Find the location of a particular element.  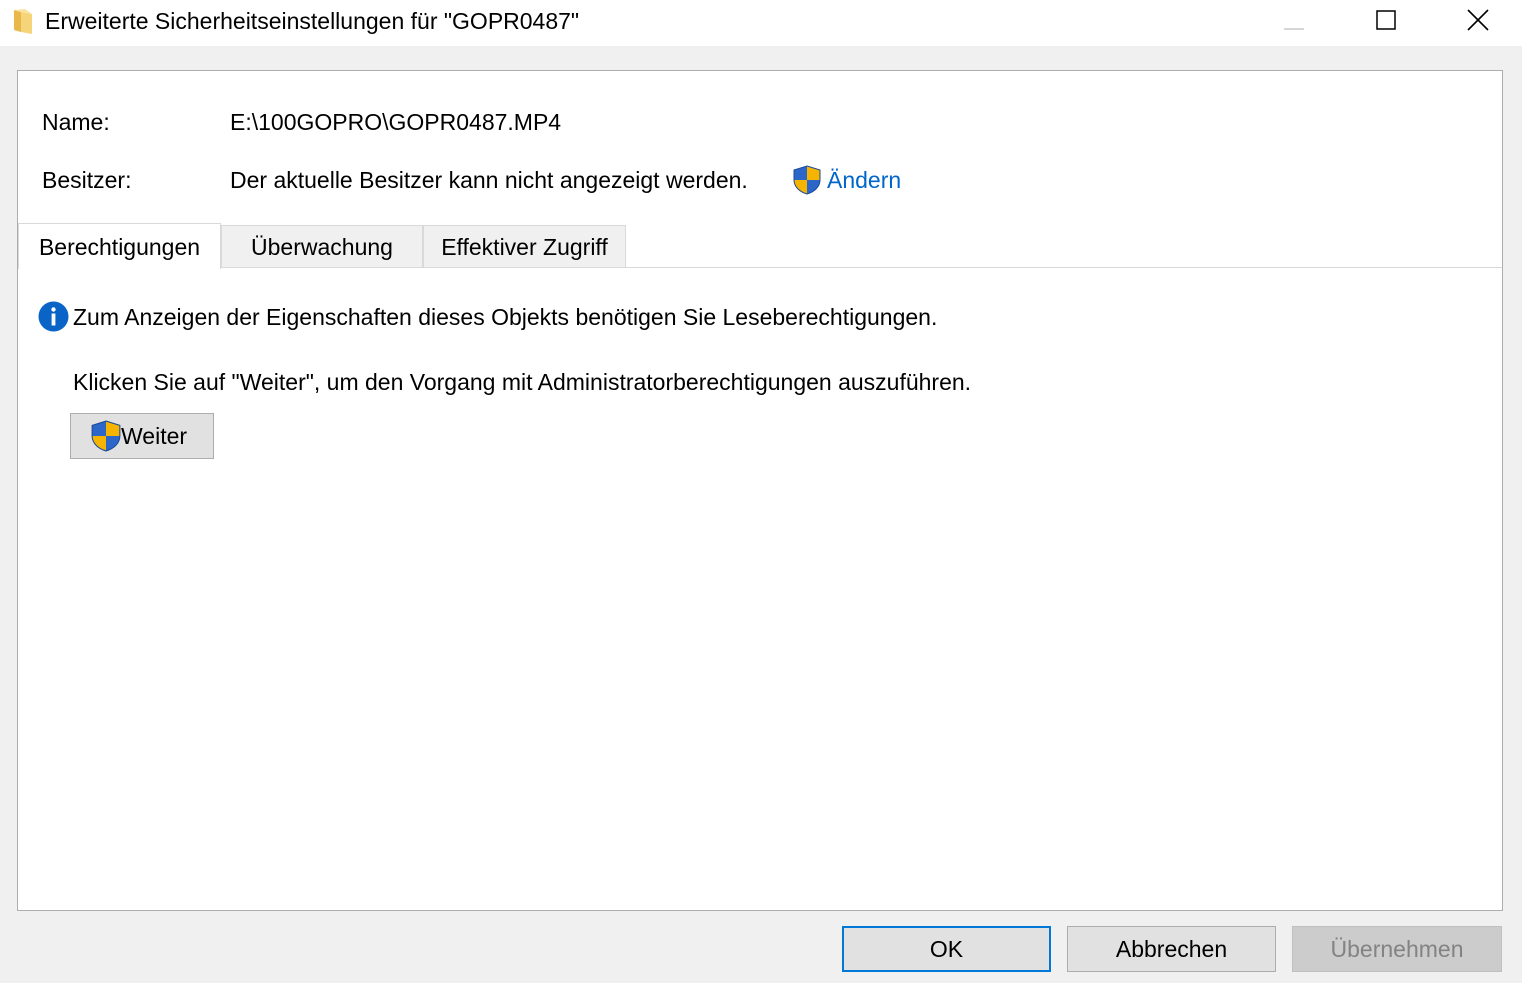

tab-effective-access: Effektiver Zugriff is located at coordinates (524, 246).